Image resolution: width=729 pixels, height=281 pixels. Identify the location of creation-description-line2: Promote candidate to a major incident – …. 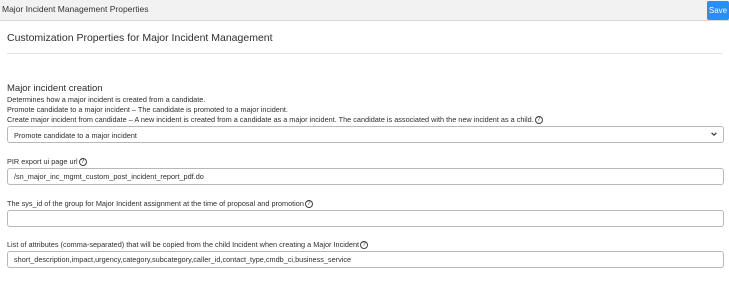
(147, 109).